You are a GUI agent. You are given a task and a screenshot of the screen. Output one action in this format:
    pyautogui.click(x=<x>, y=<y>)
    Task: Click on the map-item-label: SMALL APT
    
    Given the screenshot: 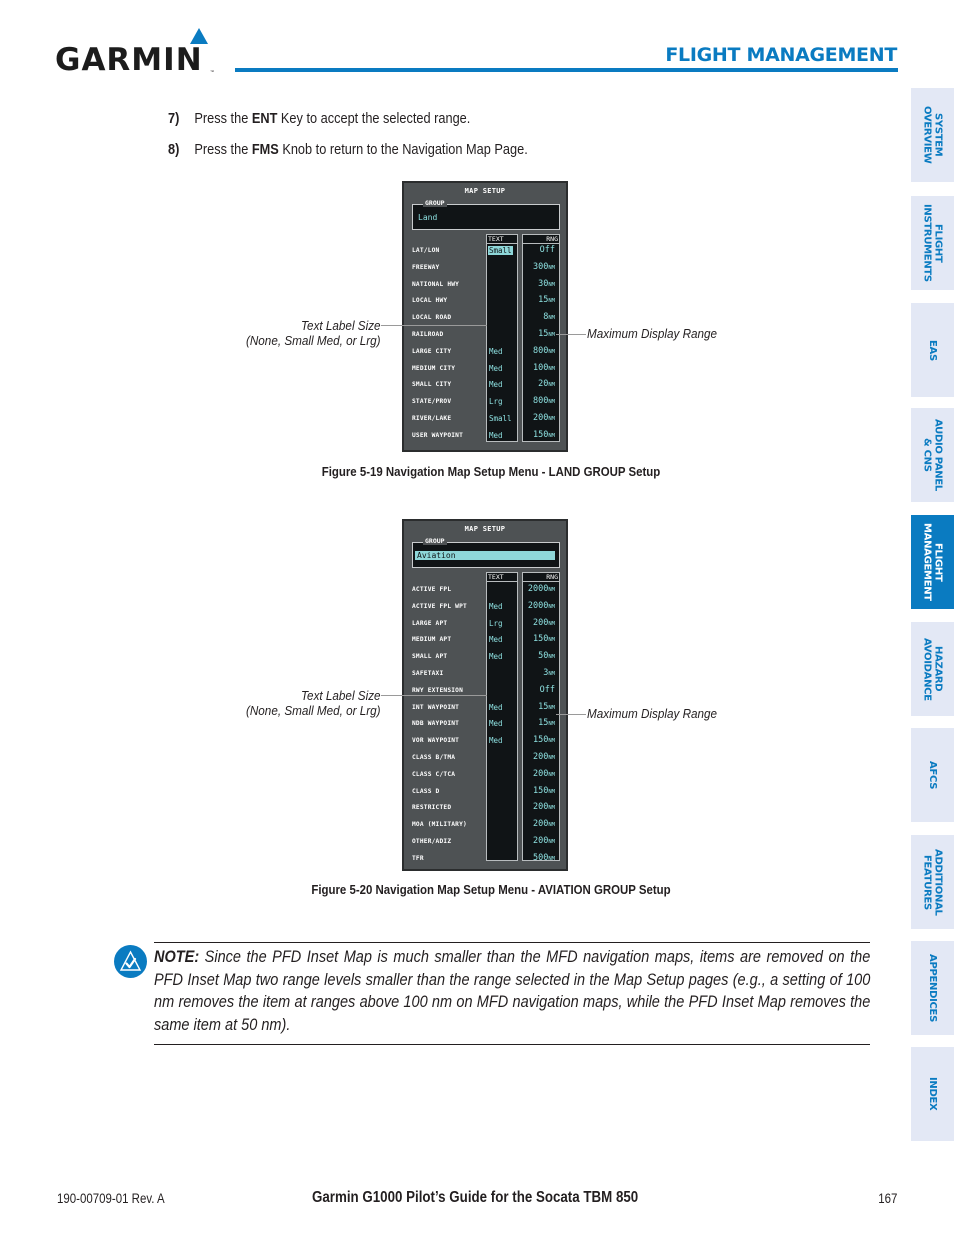 What is the action you would take?
    pyautogui.click(x=430, y=657)
    